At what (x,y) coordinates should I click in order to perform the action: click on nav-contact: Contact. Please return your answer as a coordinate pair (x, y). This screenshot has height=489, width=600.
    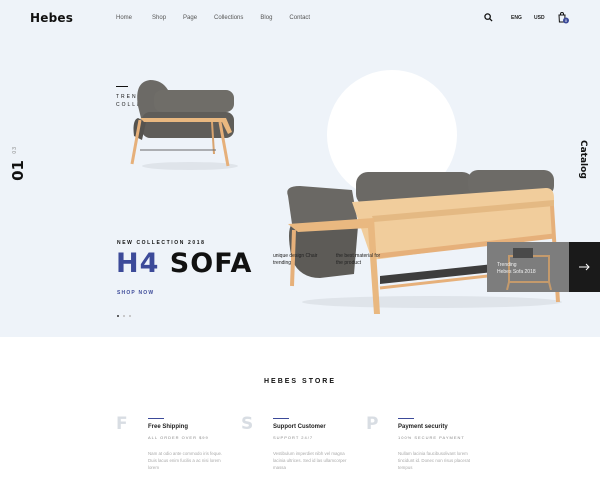
    Looking at the image, I should click on (299, 18).